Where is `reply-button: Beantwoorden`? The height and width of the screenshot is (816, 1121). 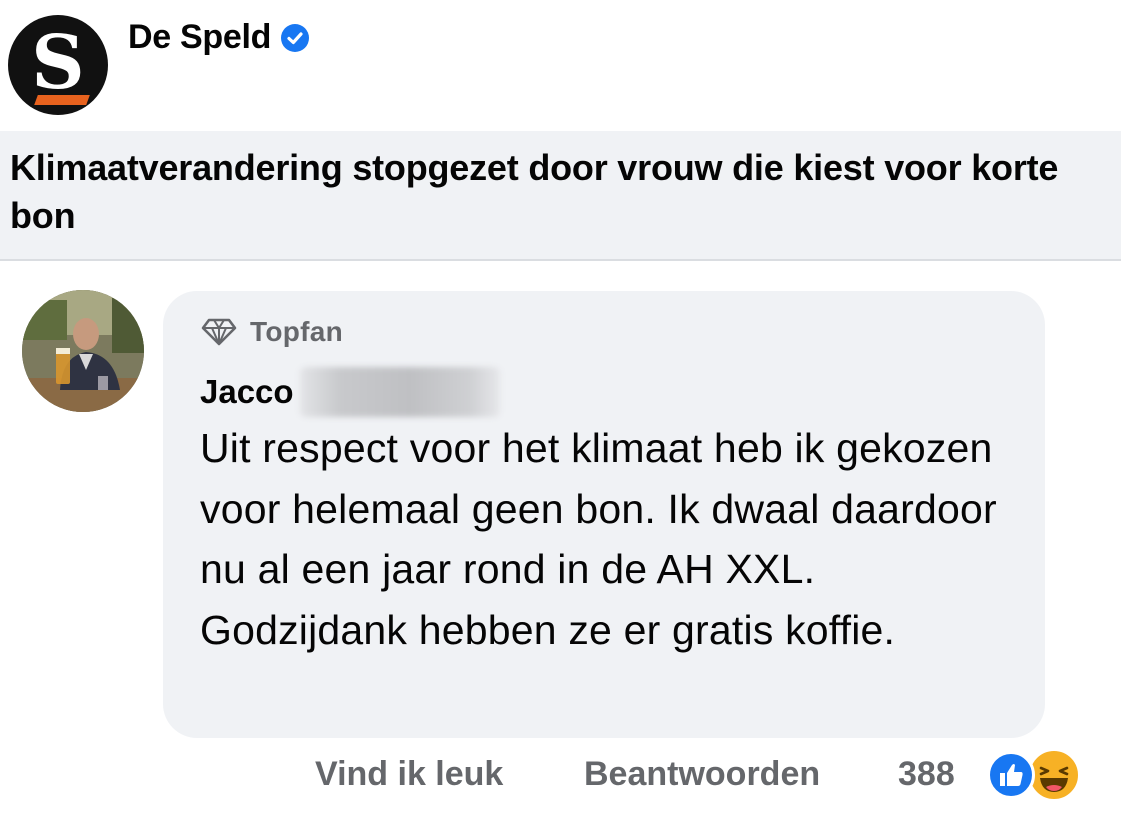 reply-button: Beantwoorden is located at coordinates (702, 774).